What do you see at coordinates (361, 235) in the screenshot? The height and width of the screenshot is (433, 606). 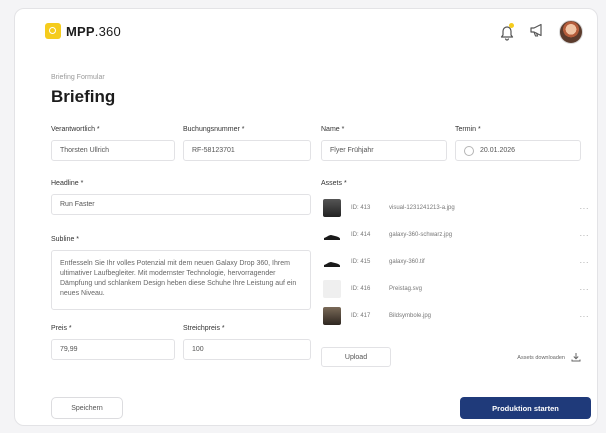 I see `asset-id: ID: 414` at bounding box center [361, 235].